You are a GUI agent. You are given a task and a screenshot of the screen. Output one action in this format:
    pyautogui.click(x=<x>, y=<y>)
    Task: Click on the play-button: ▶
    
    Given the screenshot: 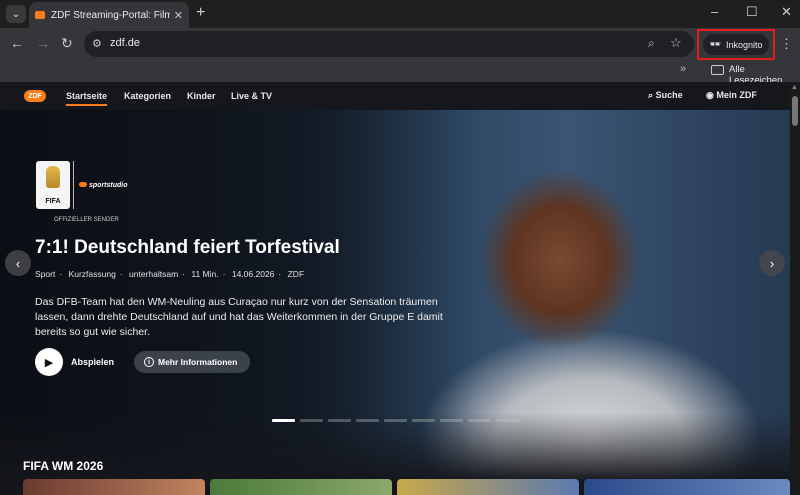 What is the action you would take?
    pyautogui.click(x=49, y=362)
    